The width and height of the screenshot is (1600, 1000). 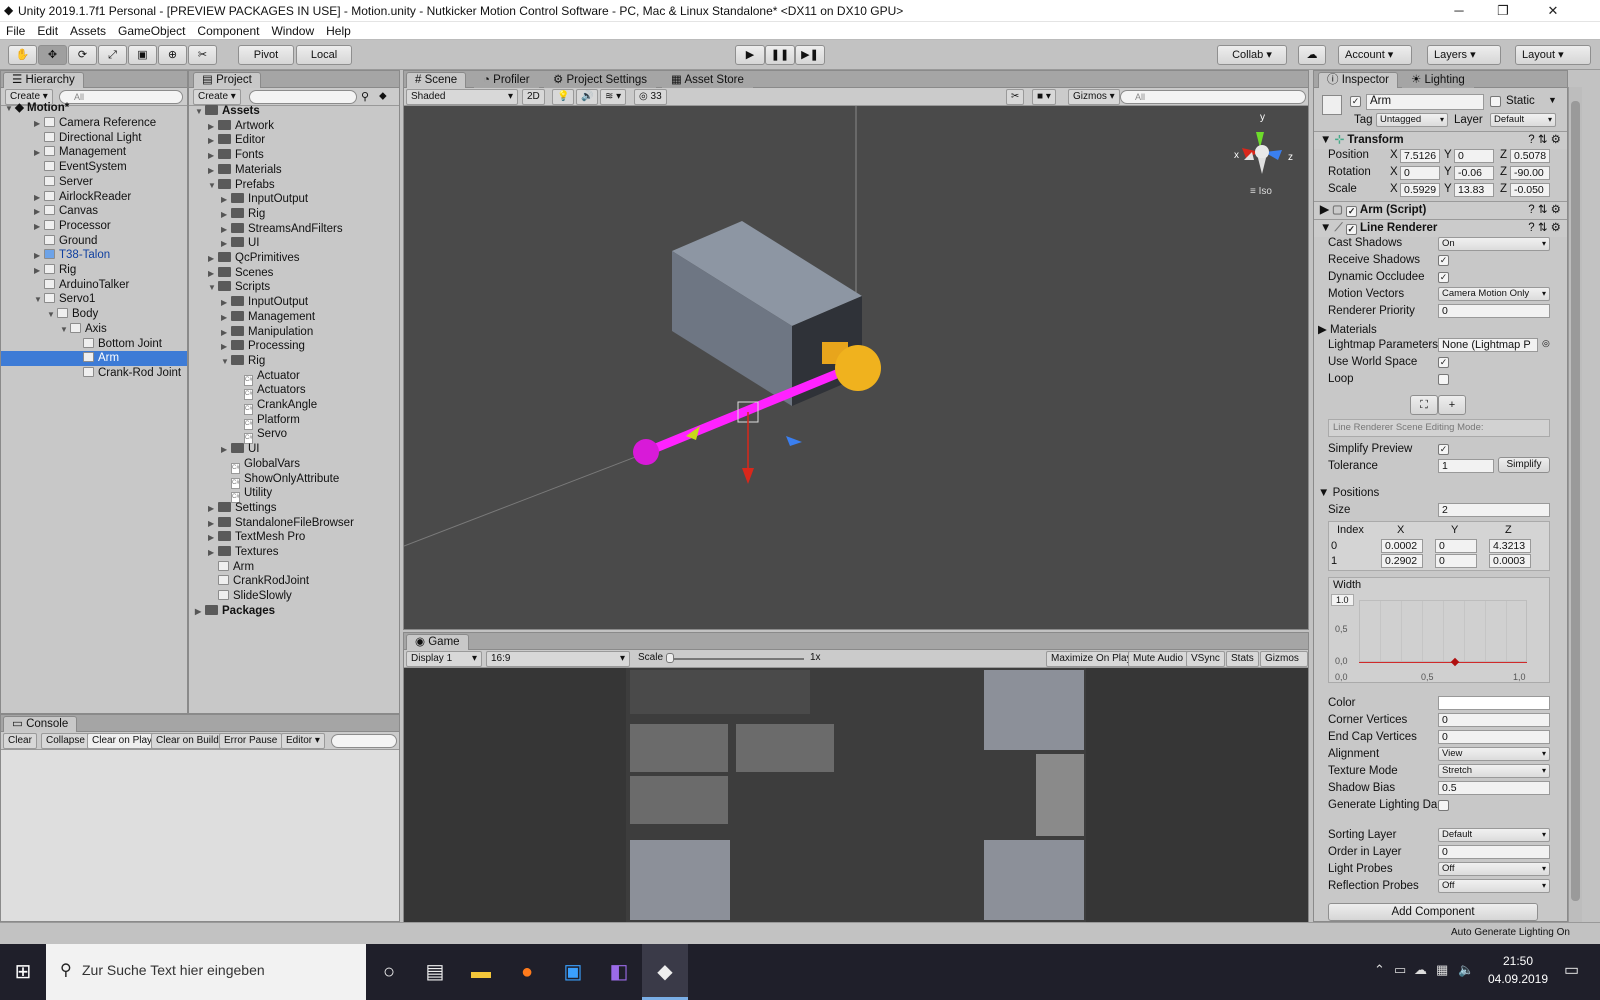 What do you see at coordinates (1518, 979) in the screenshot?
I see `taskbar-date: 04.09.2019` at bounding box center [1518, 979].